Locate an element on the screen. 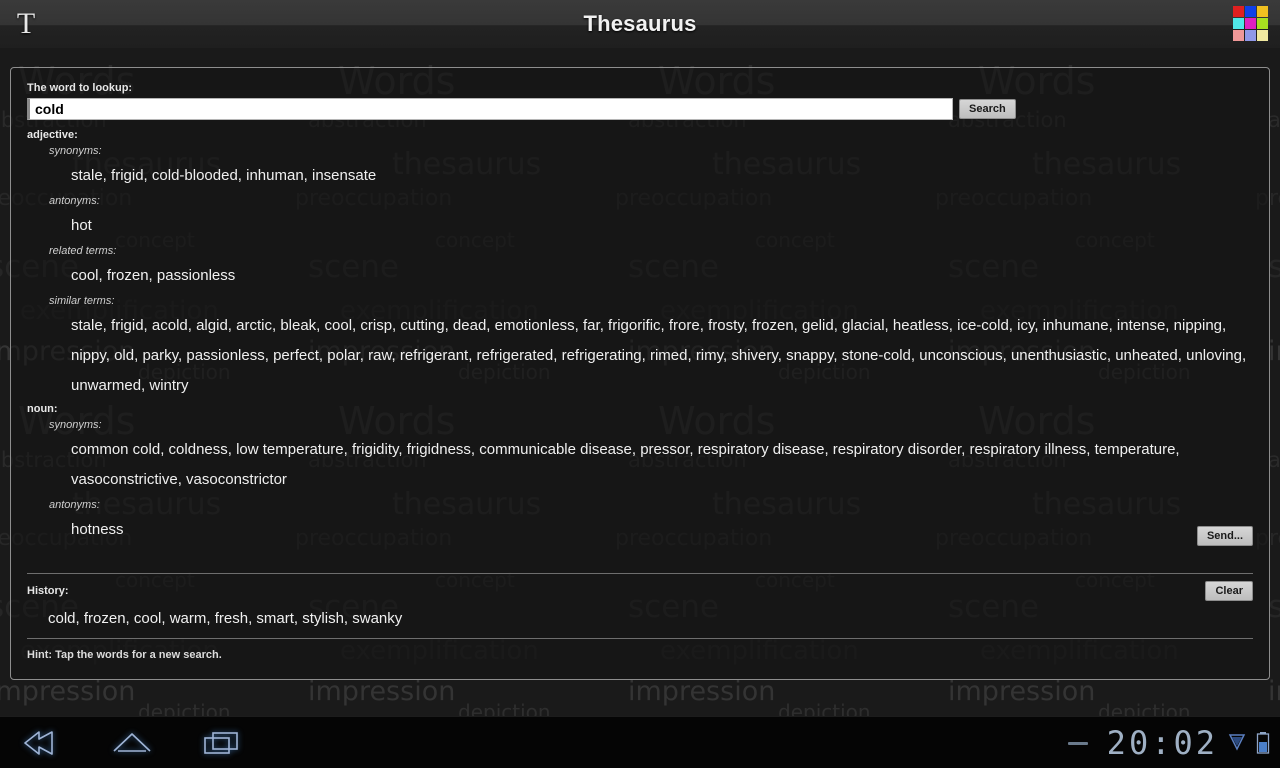 This screenshot has width=1280, height=768. word-link: coldness, is located at coordinates (203, 449).